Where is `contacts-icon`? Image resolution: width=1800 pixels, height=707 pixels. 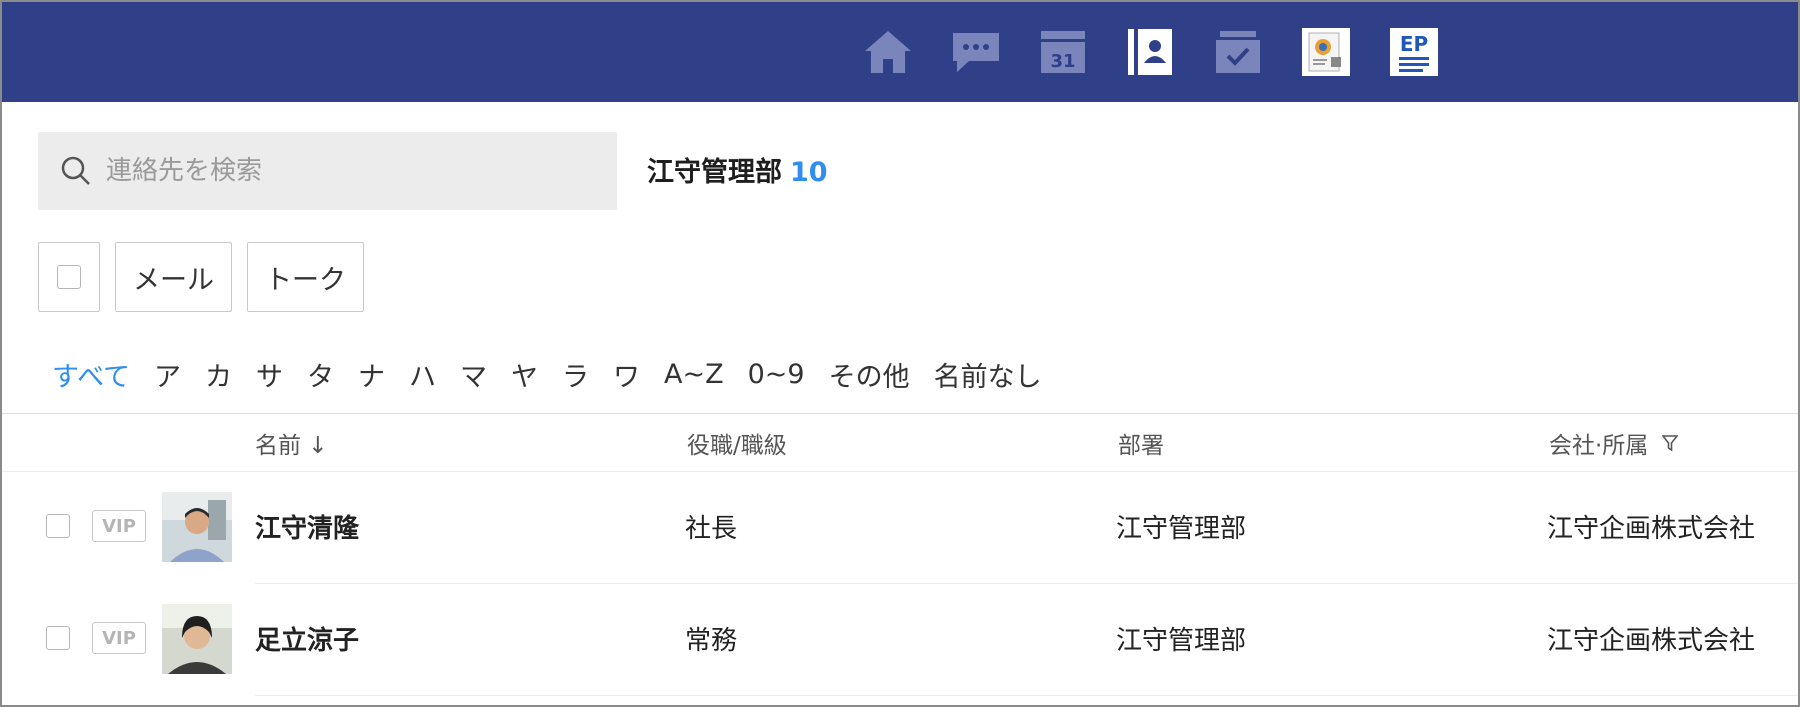 contacts-icon is located at coordinates (1150, 52).